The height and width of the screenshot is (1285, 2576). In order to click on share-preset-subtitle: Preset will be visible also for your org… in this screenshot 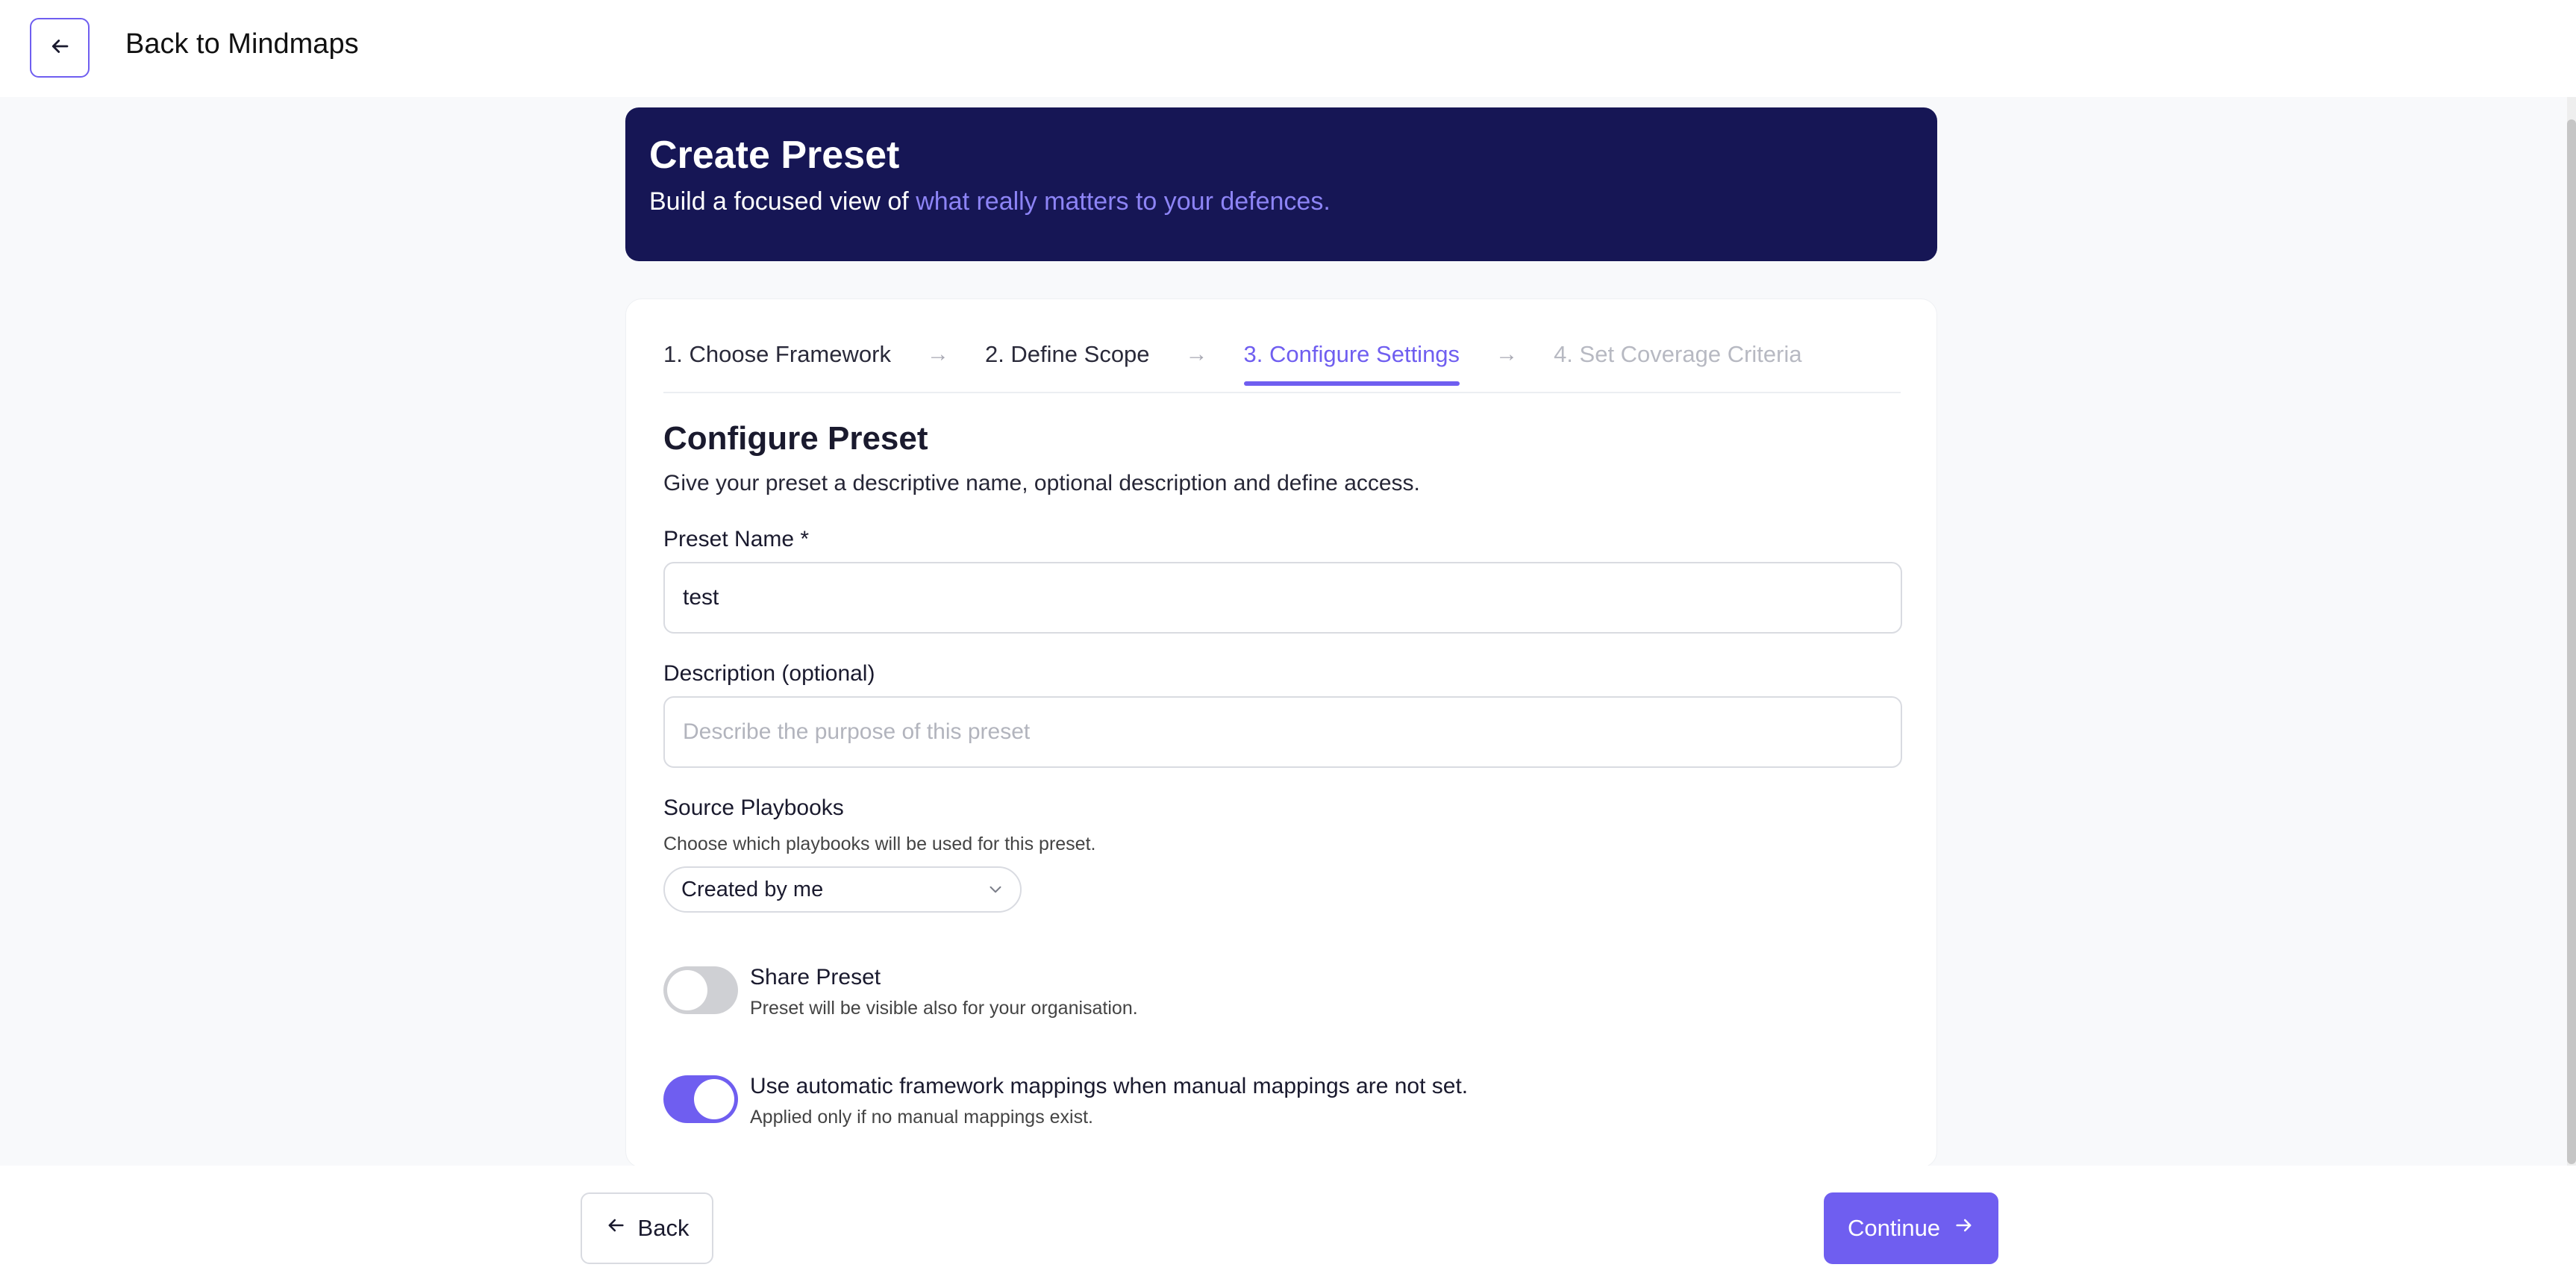, I will do `click(944, 1008)`.